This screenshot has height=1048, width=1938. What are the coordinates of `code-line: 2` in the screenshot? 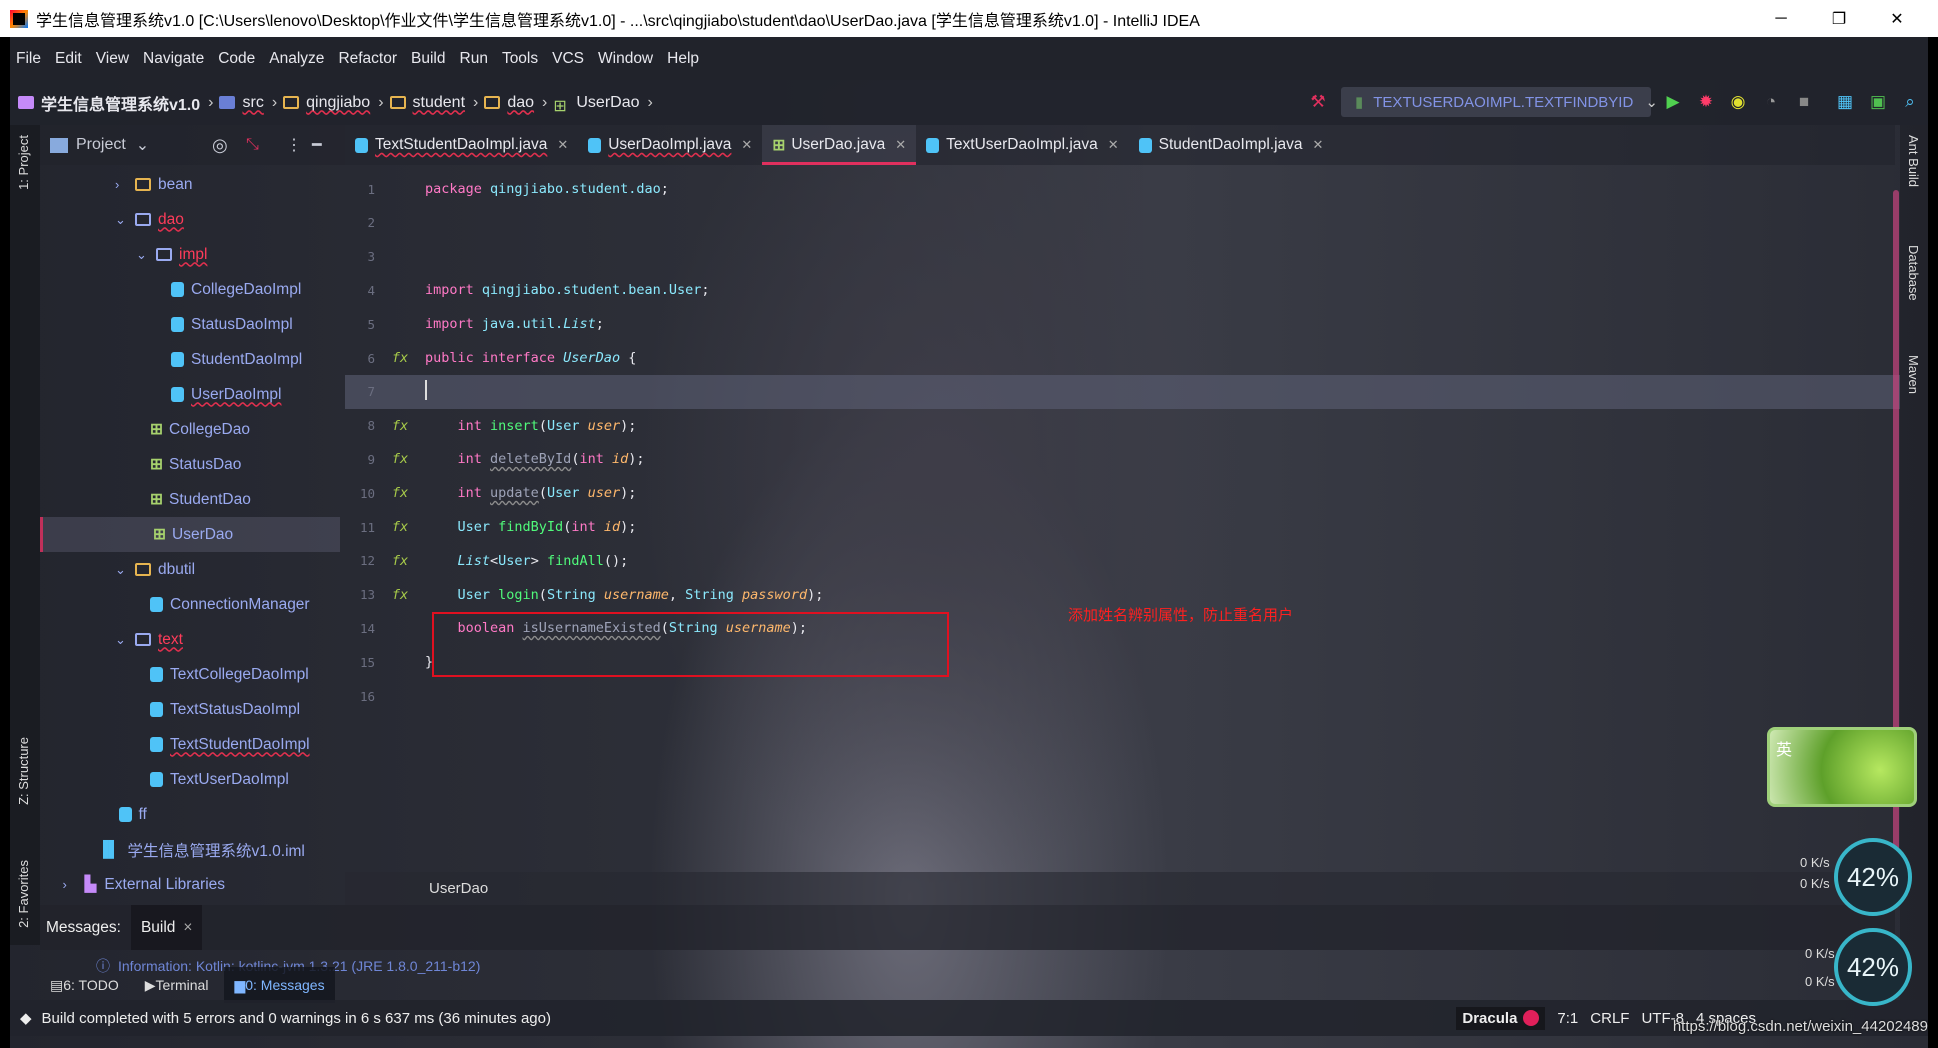 It's located at (1122, 223).